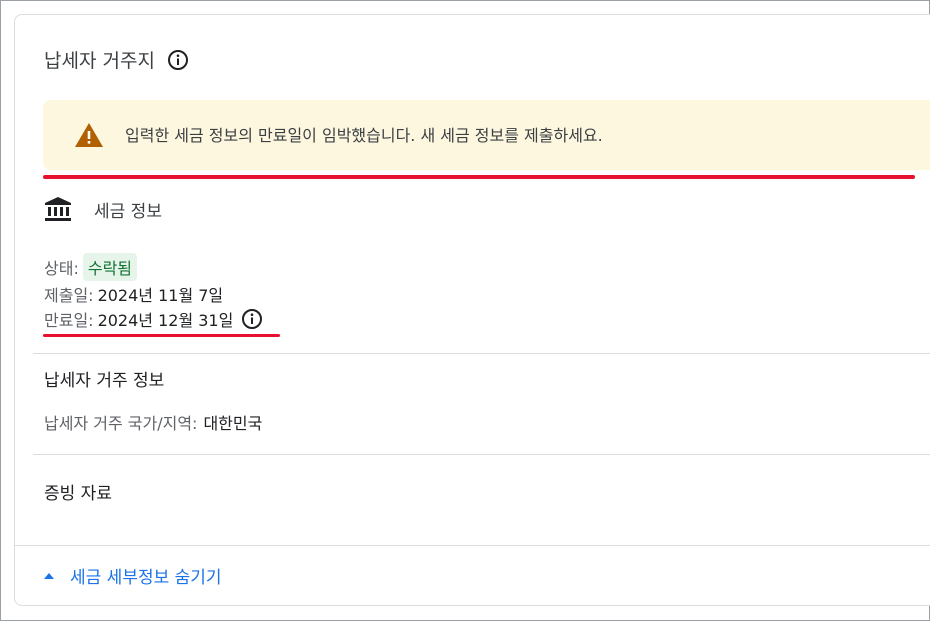  What do you see at coordinates (110, 267) in the screenshot?
I see `status-badge: 수락됨` at bounding box center [110, 267].